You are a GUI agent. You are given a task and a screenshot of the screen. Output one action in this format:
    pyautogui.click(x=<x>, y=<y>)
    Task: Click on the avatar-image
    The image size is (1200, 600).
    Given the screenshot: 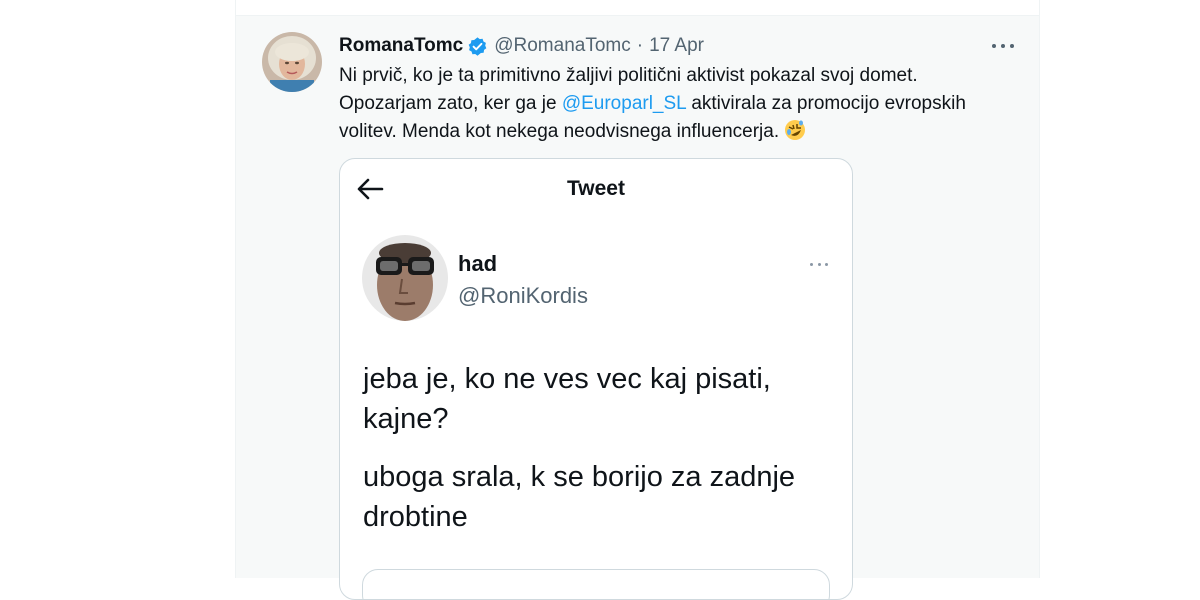 What is the action you would take?
    pyautogui.click(x=292, y=62)
    